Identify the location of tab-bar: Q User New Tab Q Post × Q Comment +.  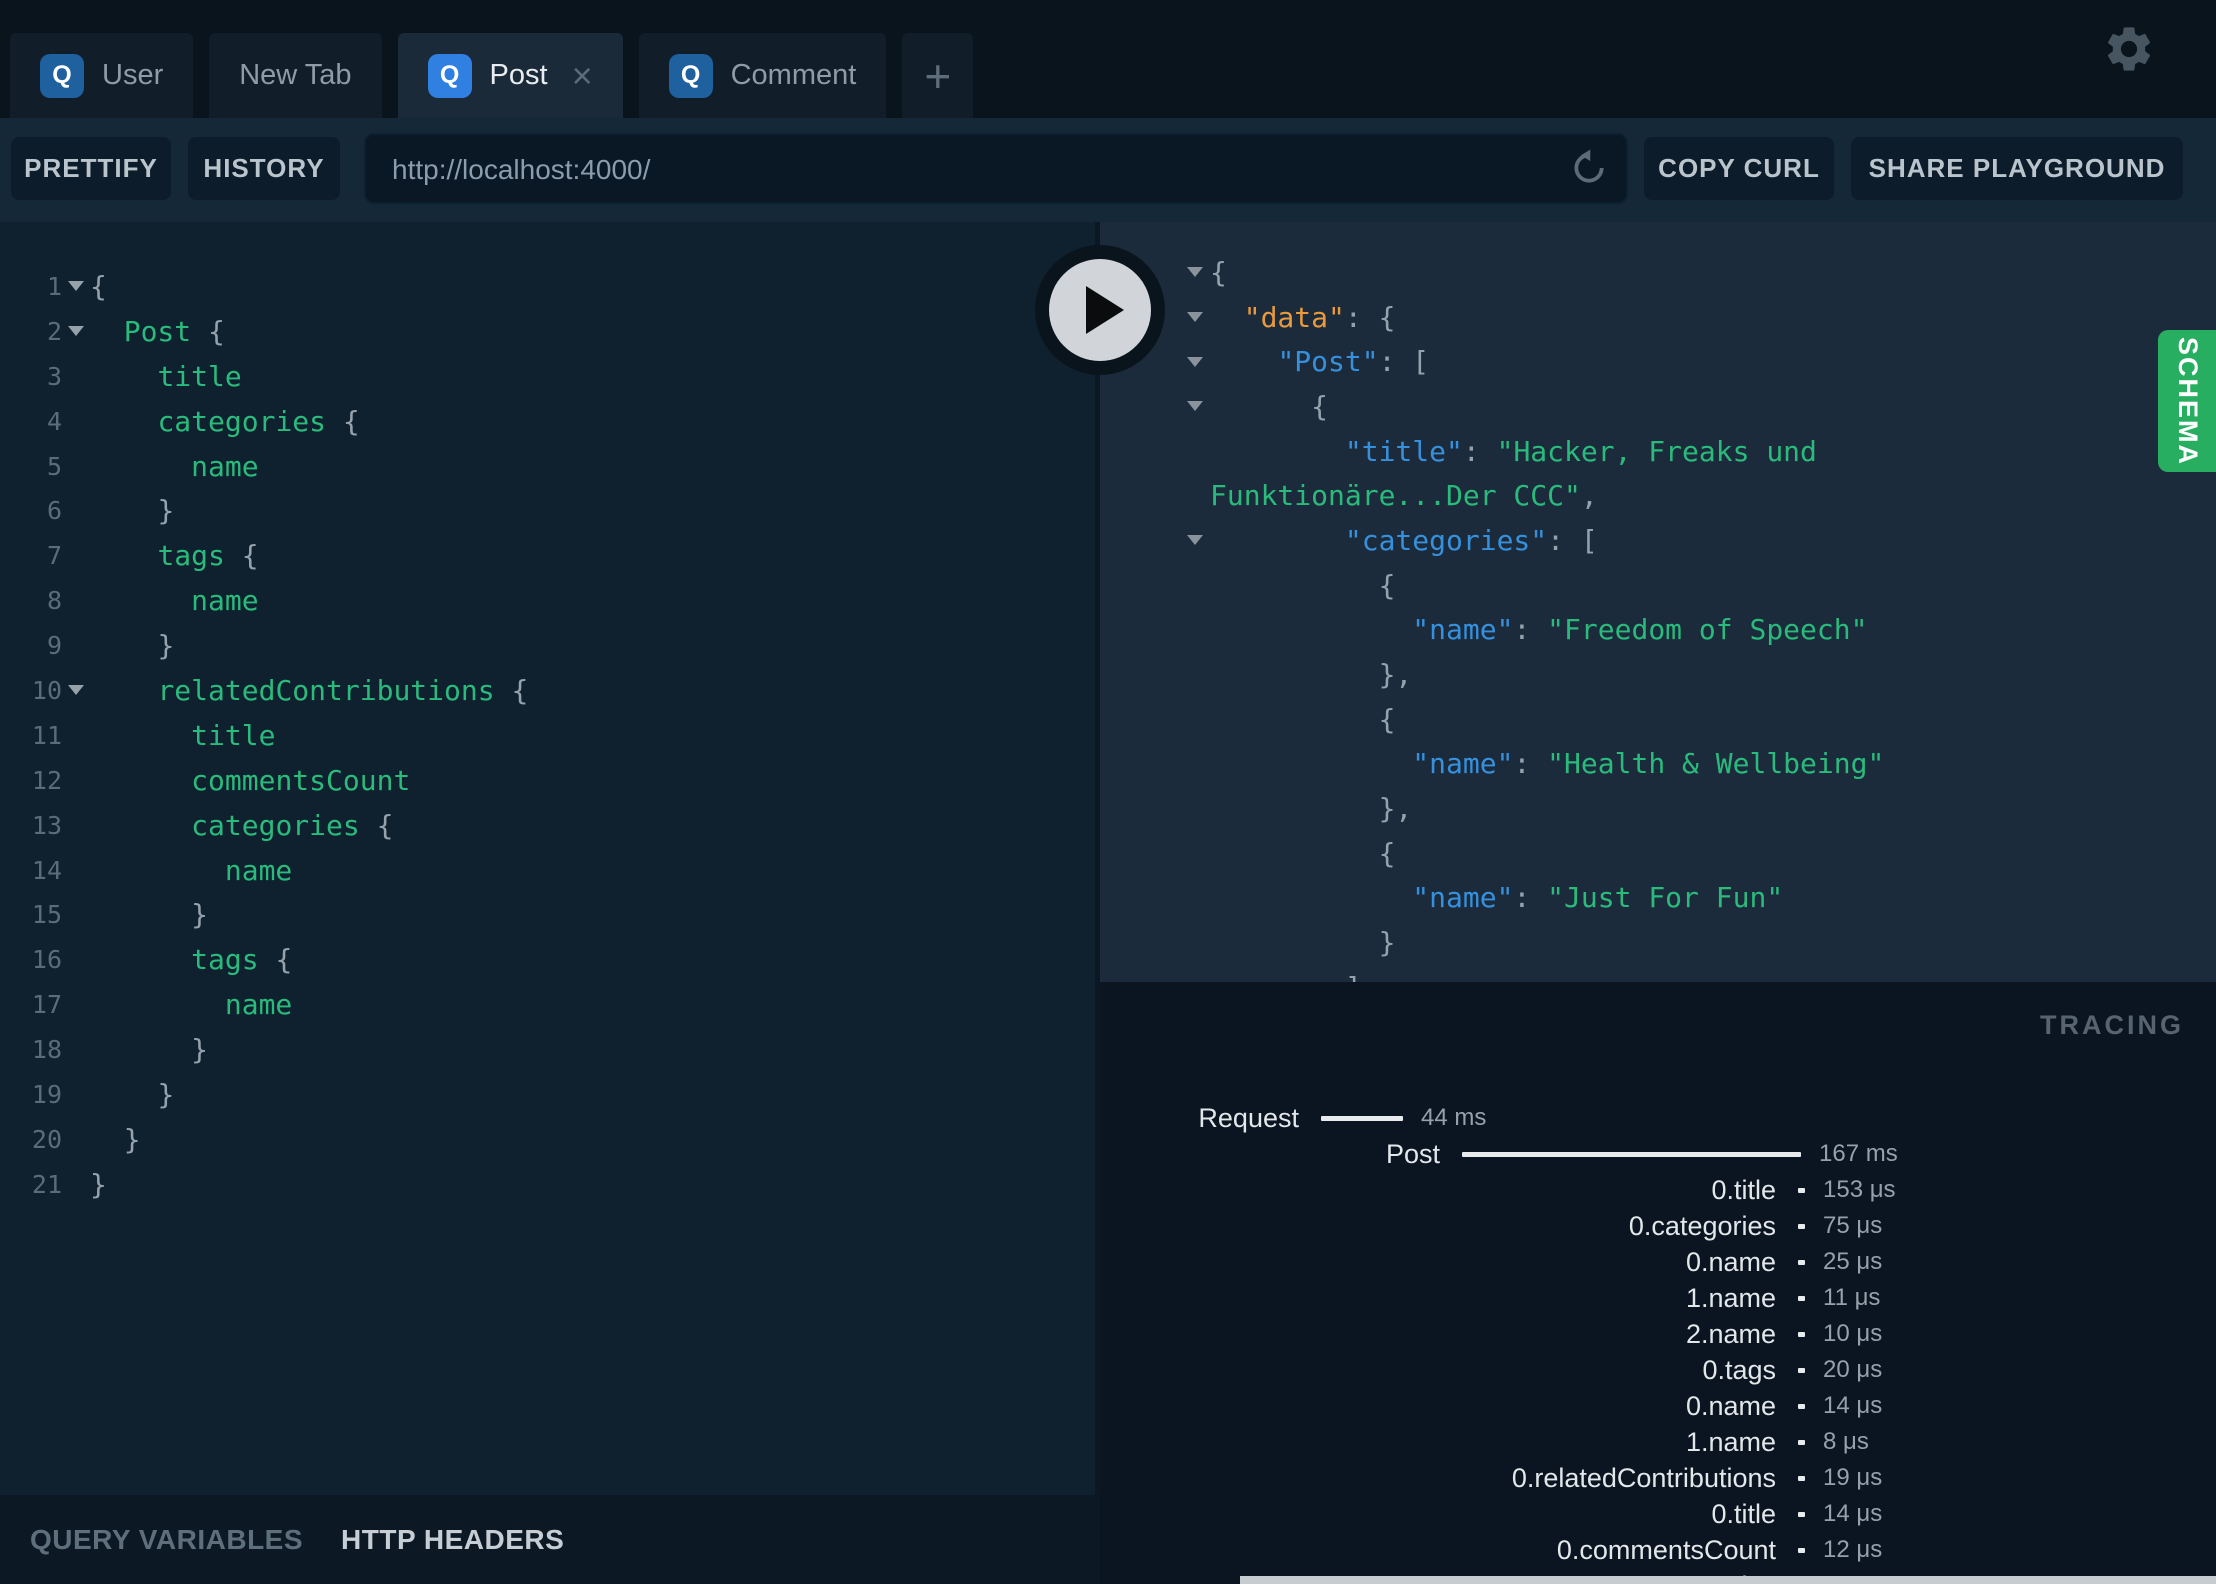
(499, 75).